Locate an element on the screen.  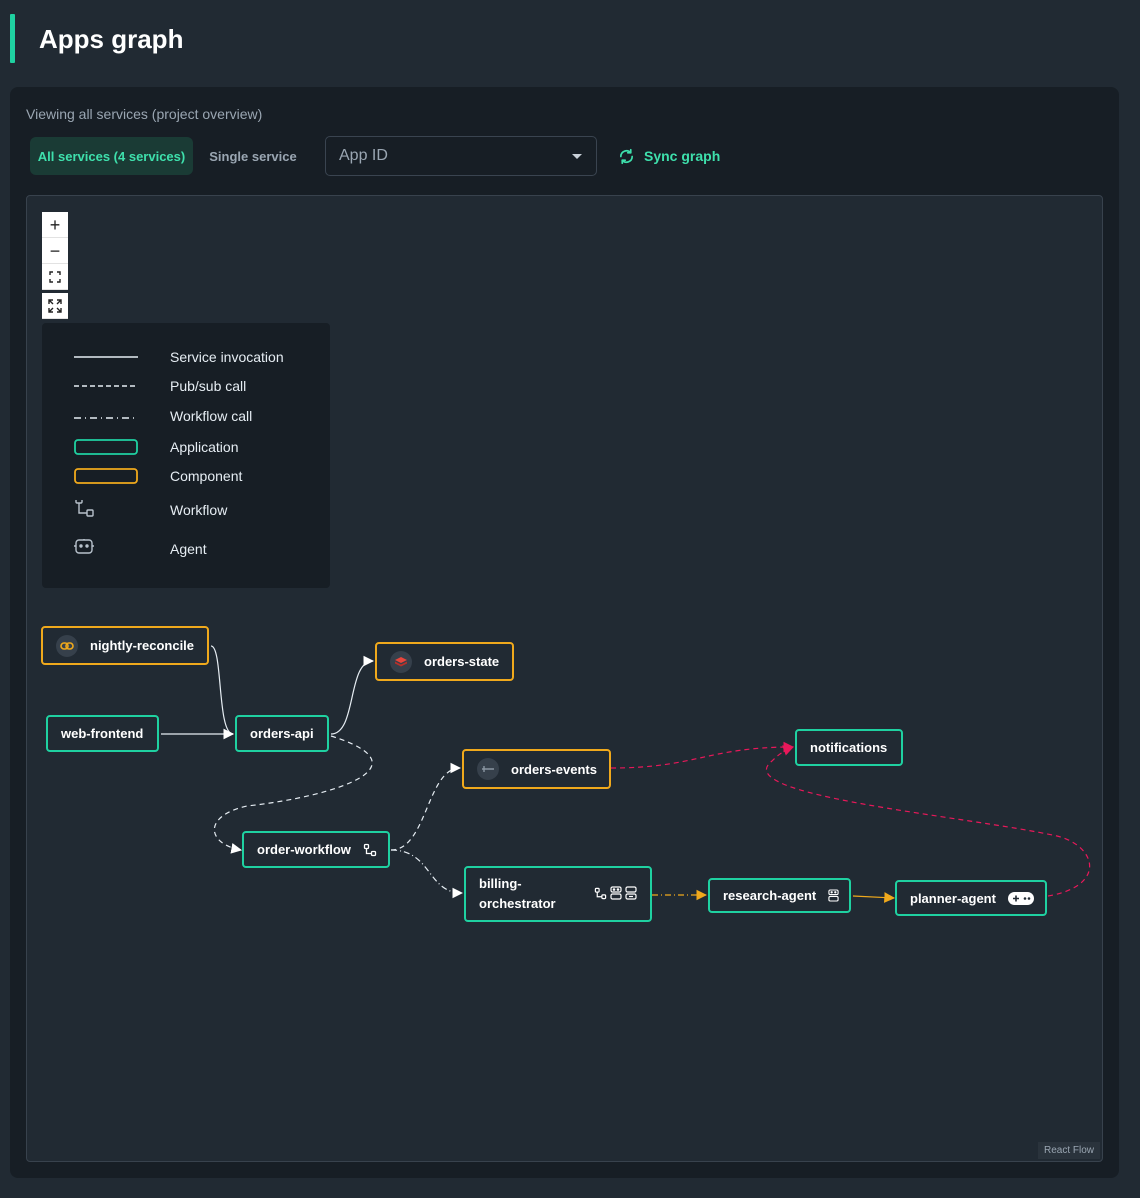
node-label: order-workflow is located at coordinates (304, 849).